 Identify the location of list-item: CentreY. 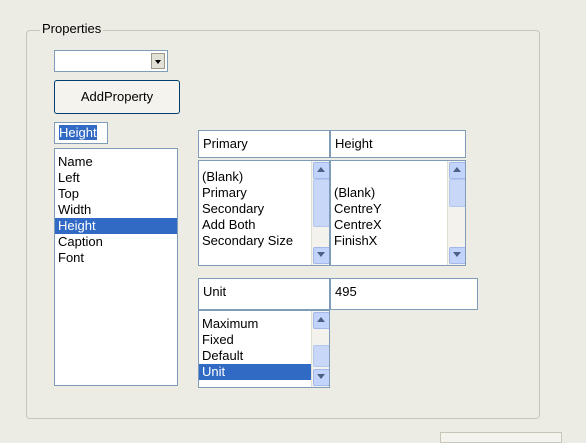
(398, 209).